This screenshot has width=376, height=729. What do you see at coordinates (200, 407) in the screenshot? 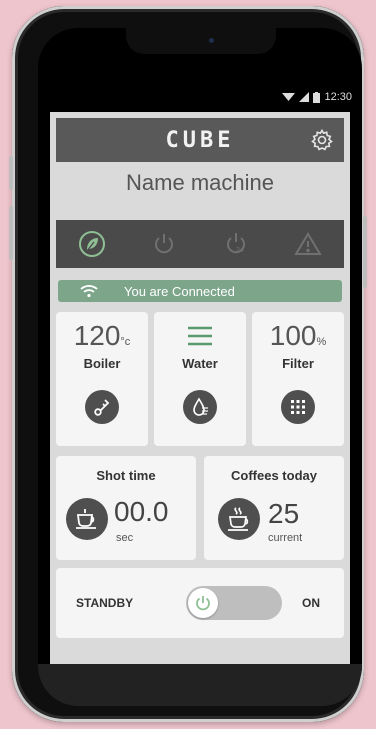
I see `water-drop-icon` at bounding box center [200, 407].